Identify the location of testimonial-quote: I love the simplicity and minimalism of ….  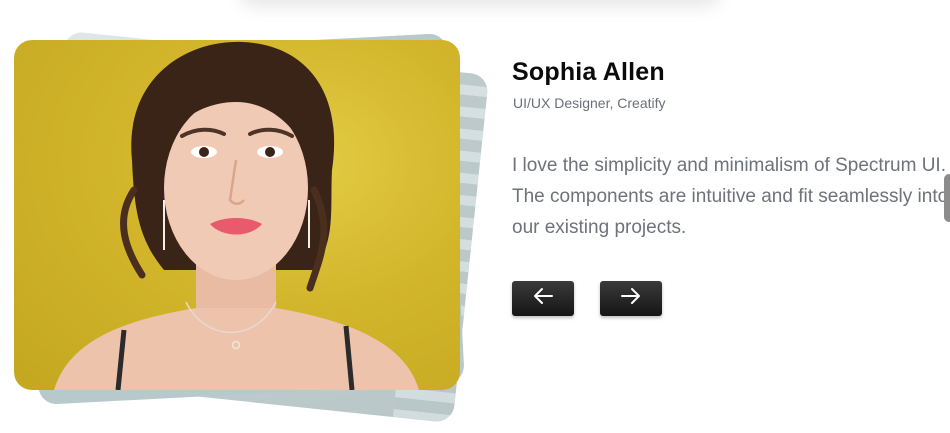
(730, 196).